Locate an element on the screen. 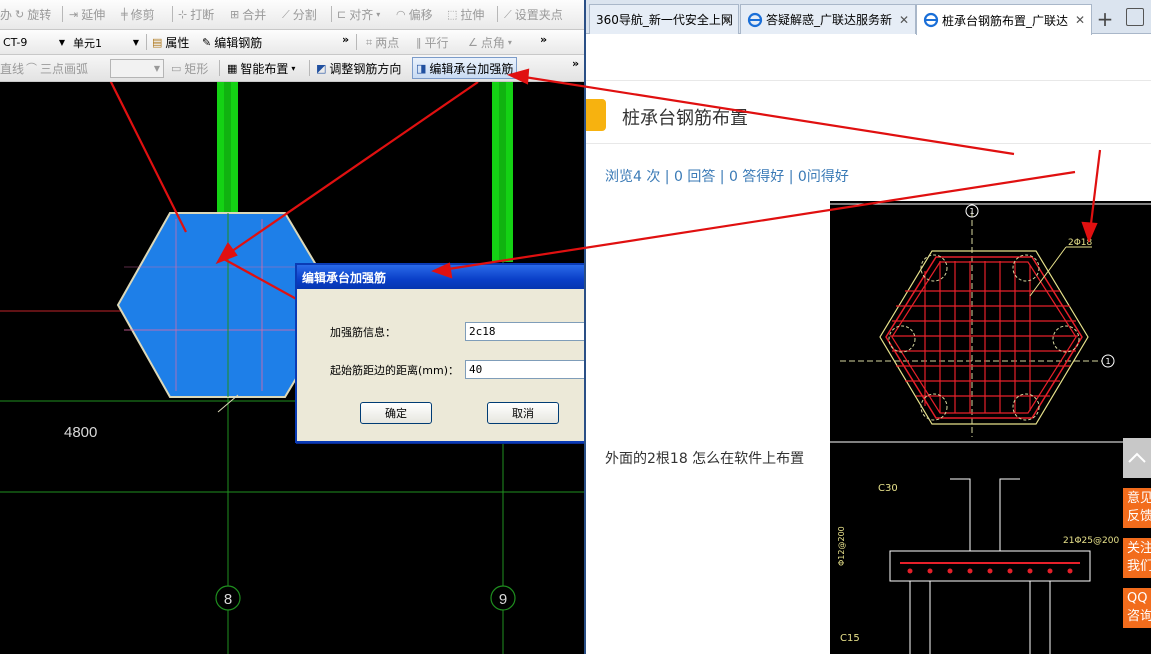 The width and height of the screenshot is (1151, 654). set-grip-icon: ⟋ is located at coordinates (508, 14).